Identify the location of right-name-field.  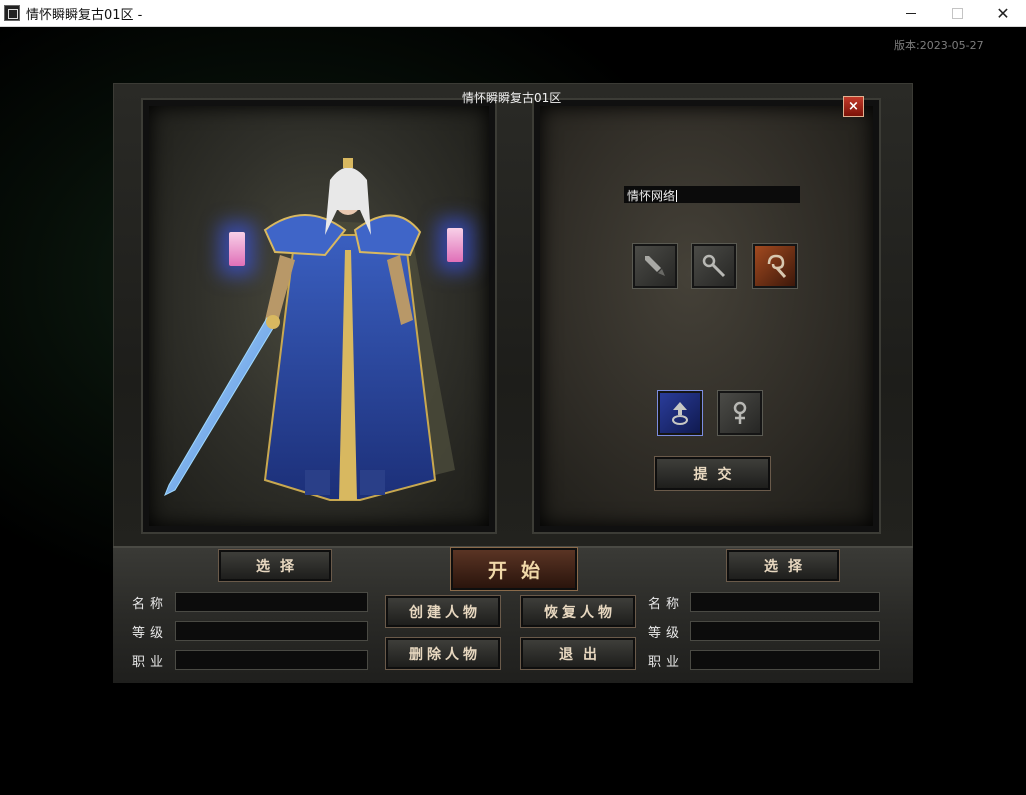
(785, 602).